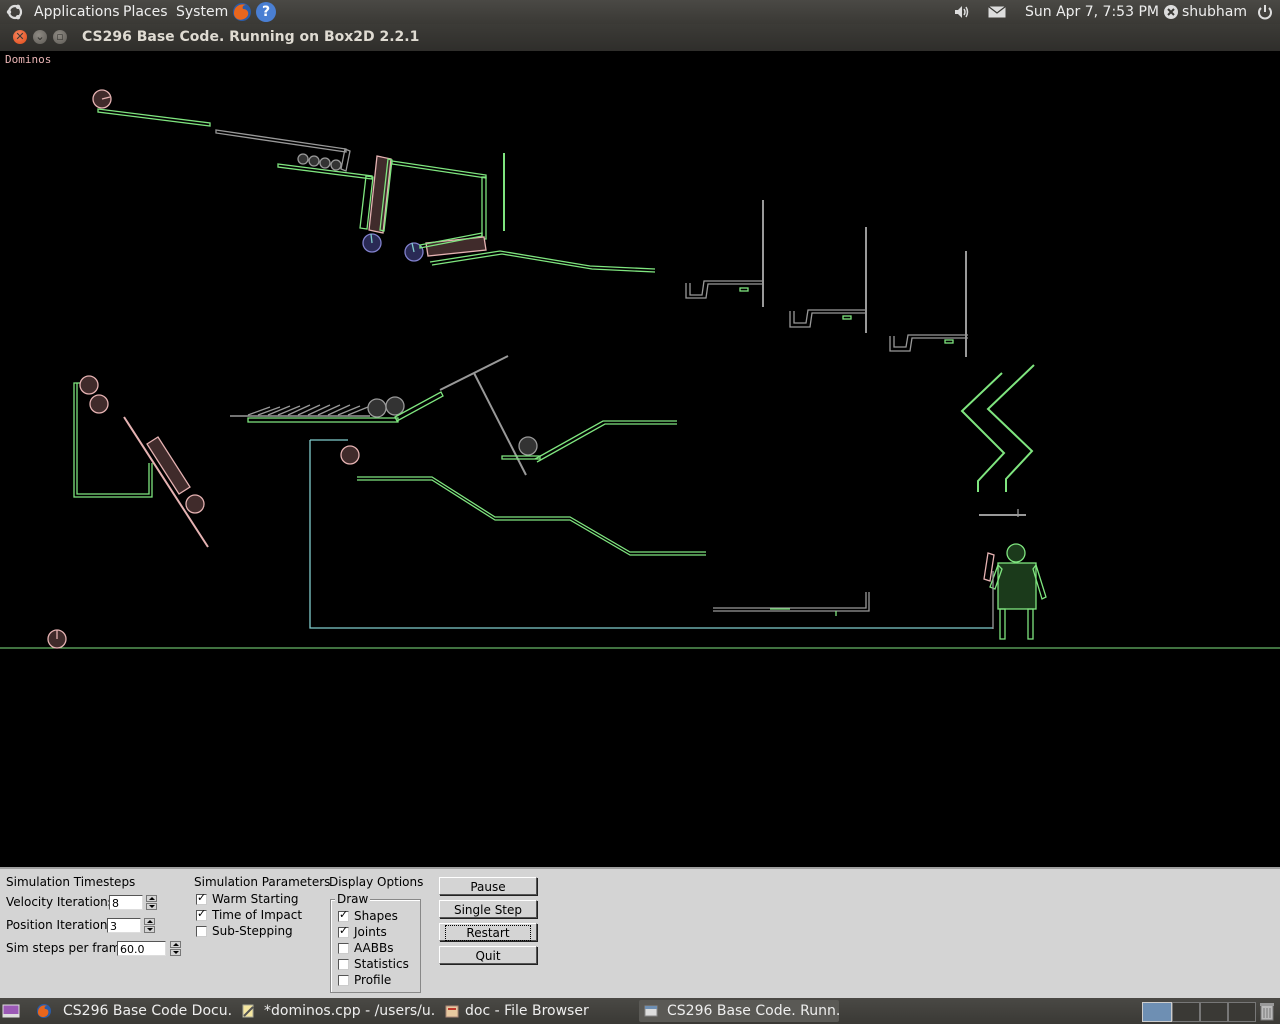  Describe the element at coordinates (1171, 12) in the screenshot. I see `user-status-icon` at that location.